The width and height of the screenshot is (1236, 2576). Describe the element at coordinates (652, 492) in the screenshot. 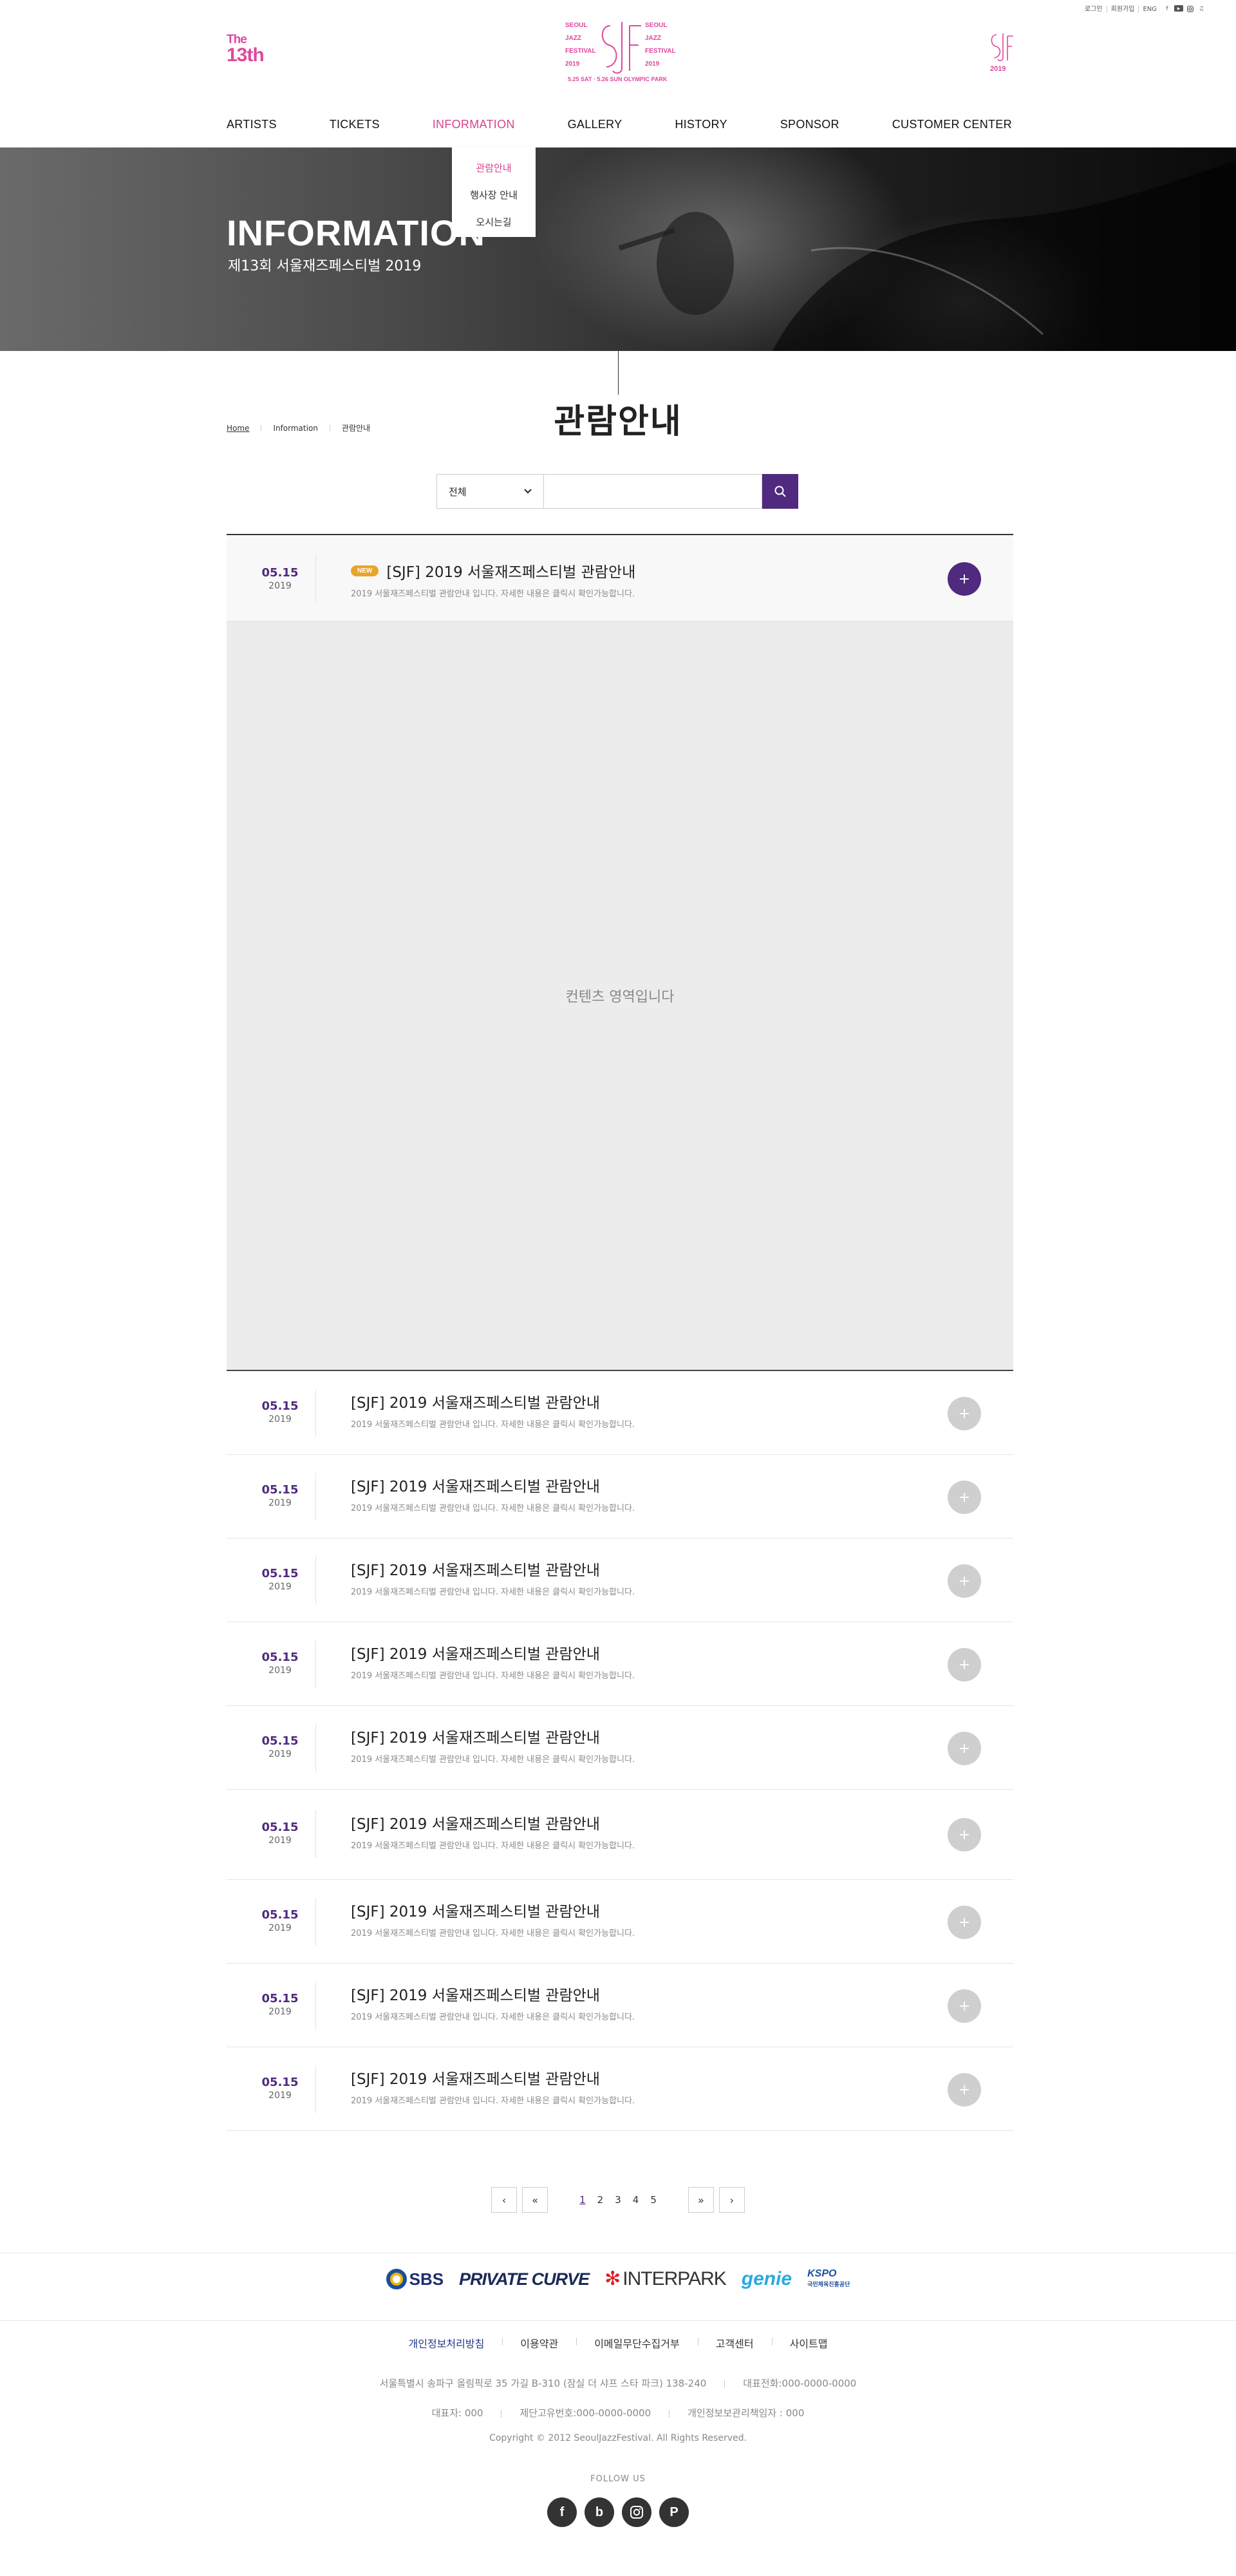

I see `search-input` at that location.